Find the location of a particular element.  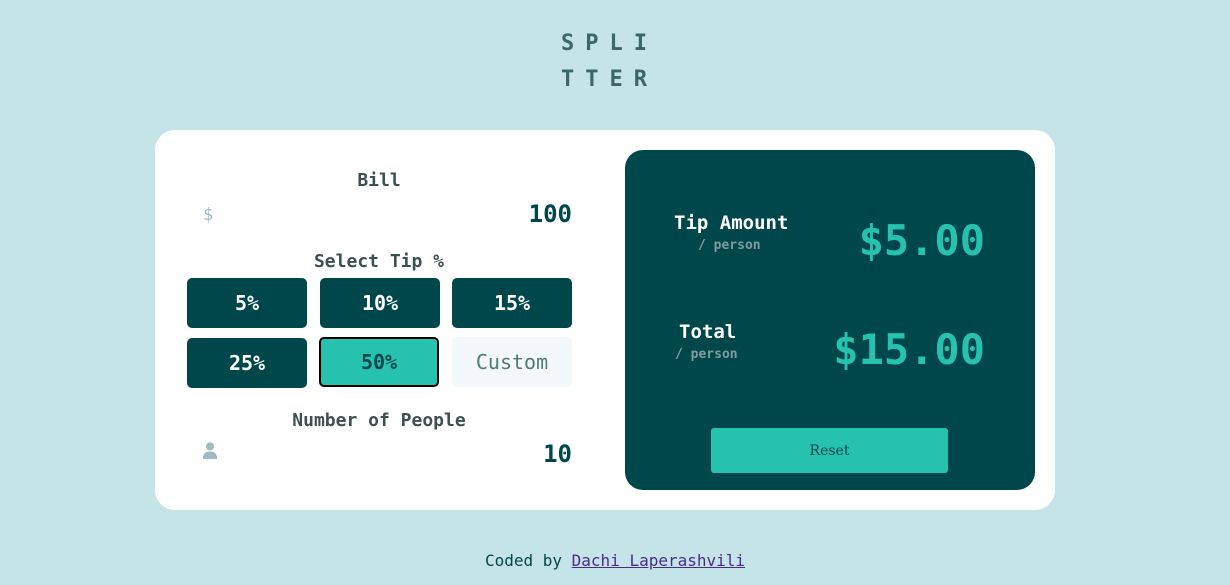

reset-button: Reset is located at coordinates (829, 450).